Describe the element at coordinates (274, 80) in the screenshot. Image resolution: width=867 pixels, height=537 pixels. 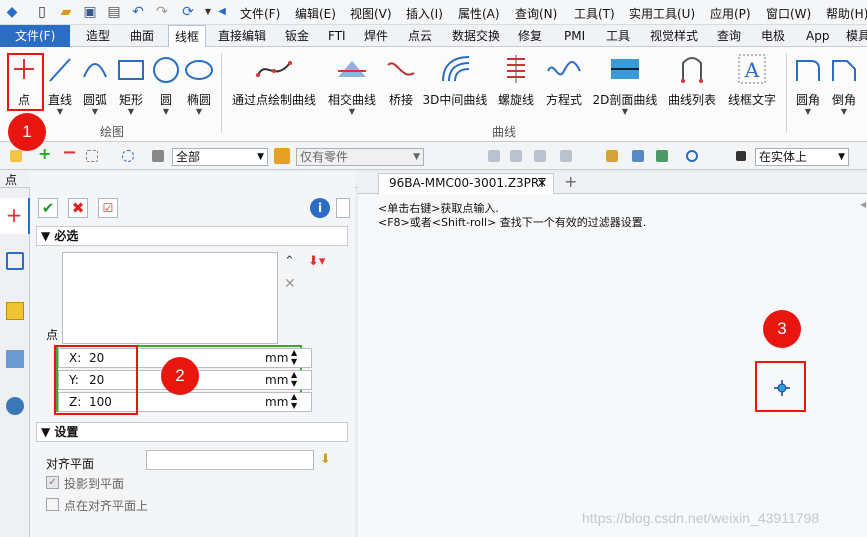
I see `curve-through-points-button: 通过点绘制曲线` at that location.